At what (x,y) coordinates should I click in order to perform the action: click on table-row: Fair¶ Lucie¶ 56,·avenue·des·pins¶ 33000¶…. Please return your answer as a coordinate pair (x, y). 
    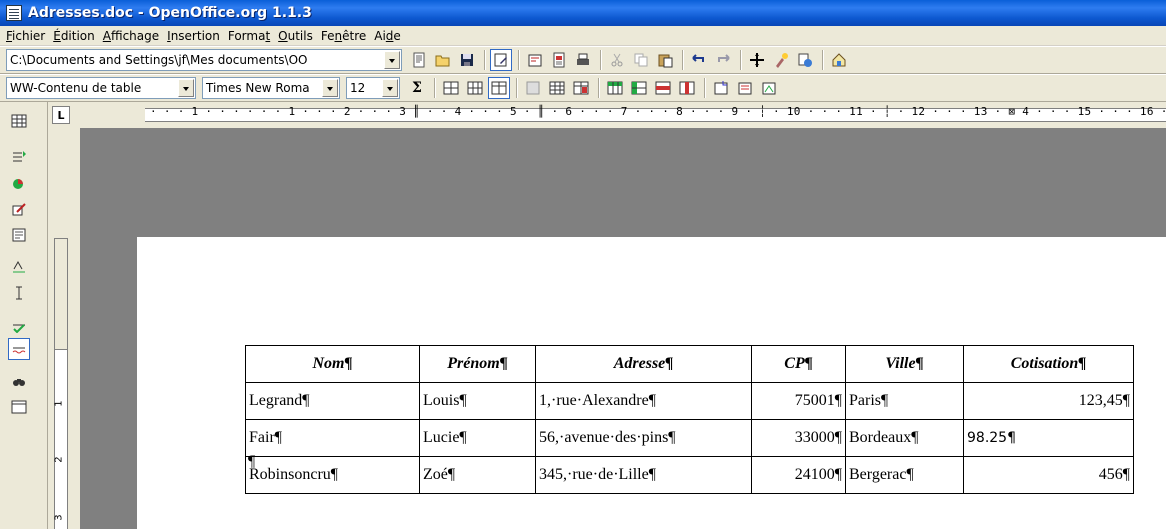
    Looking at the image, I should click on (689, 438).